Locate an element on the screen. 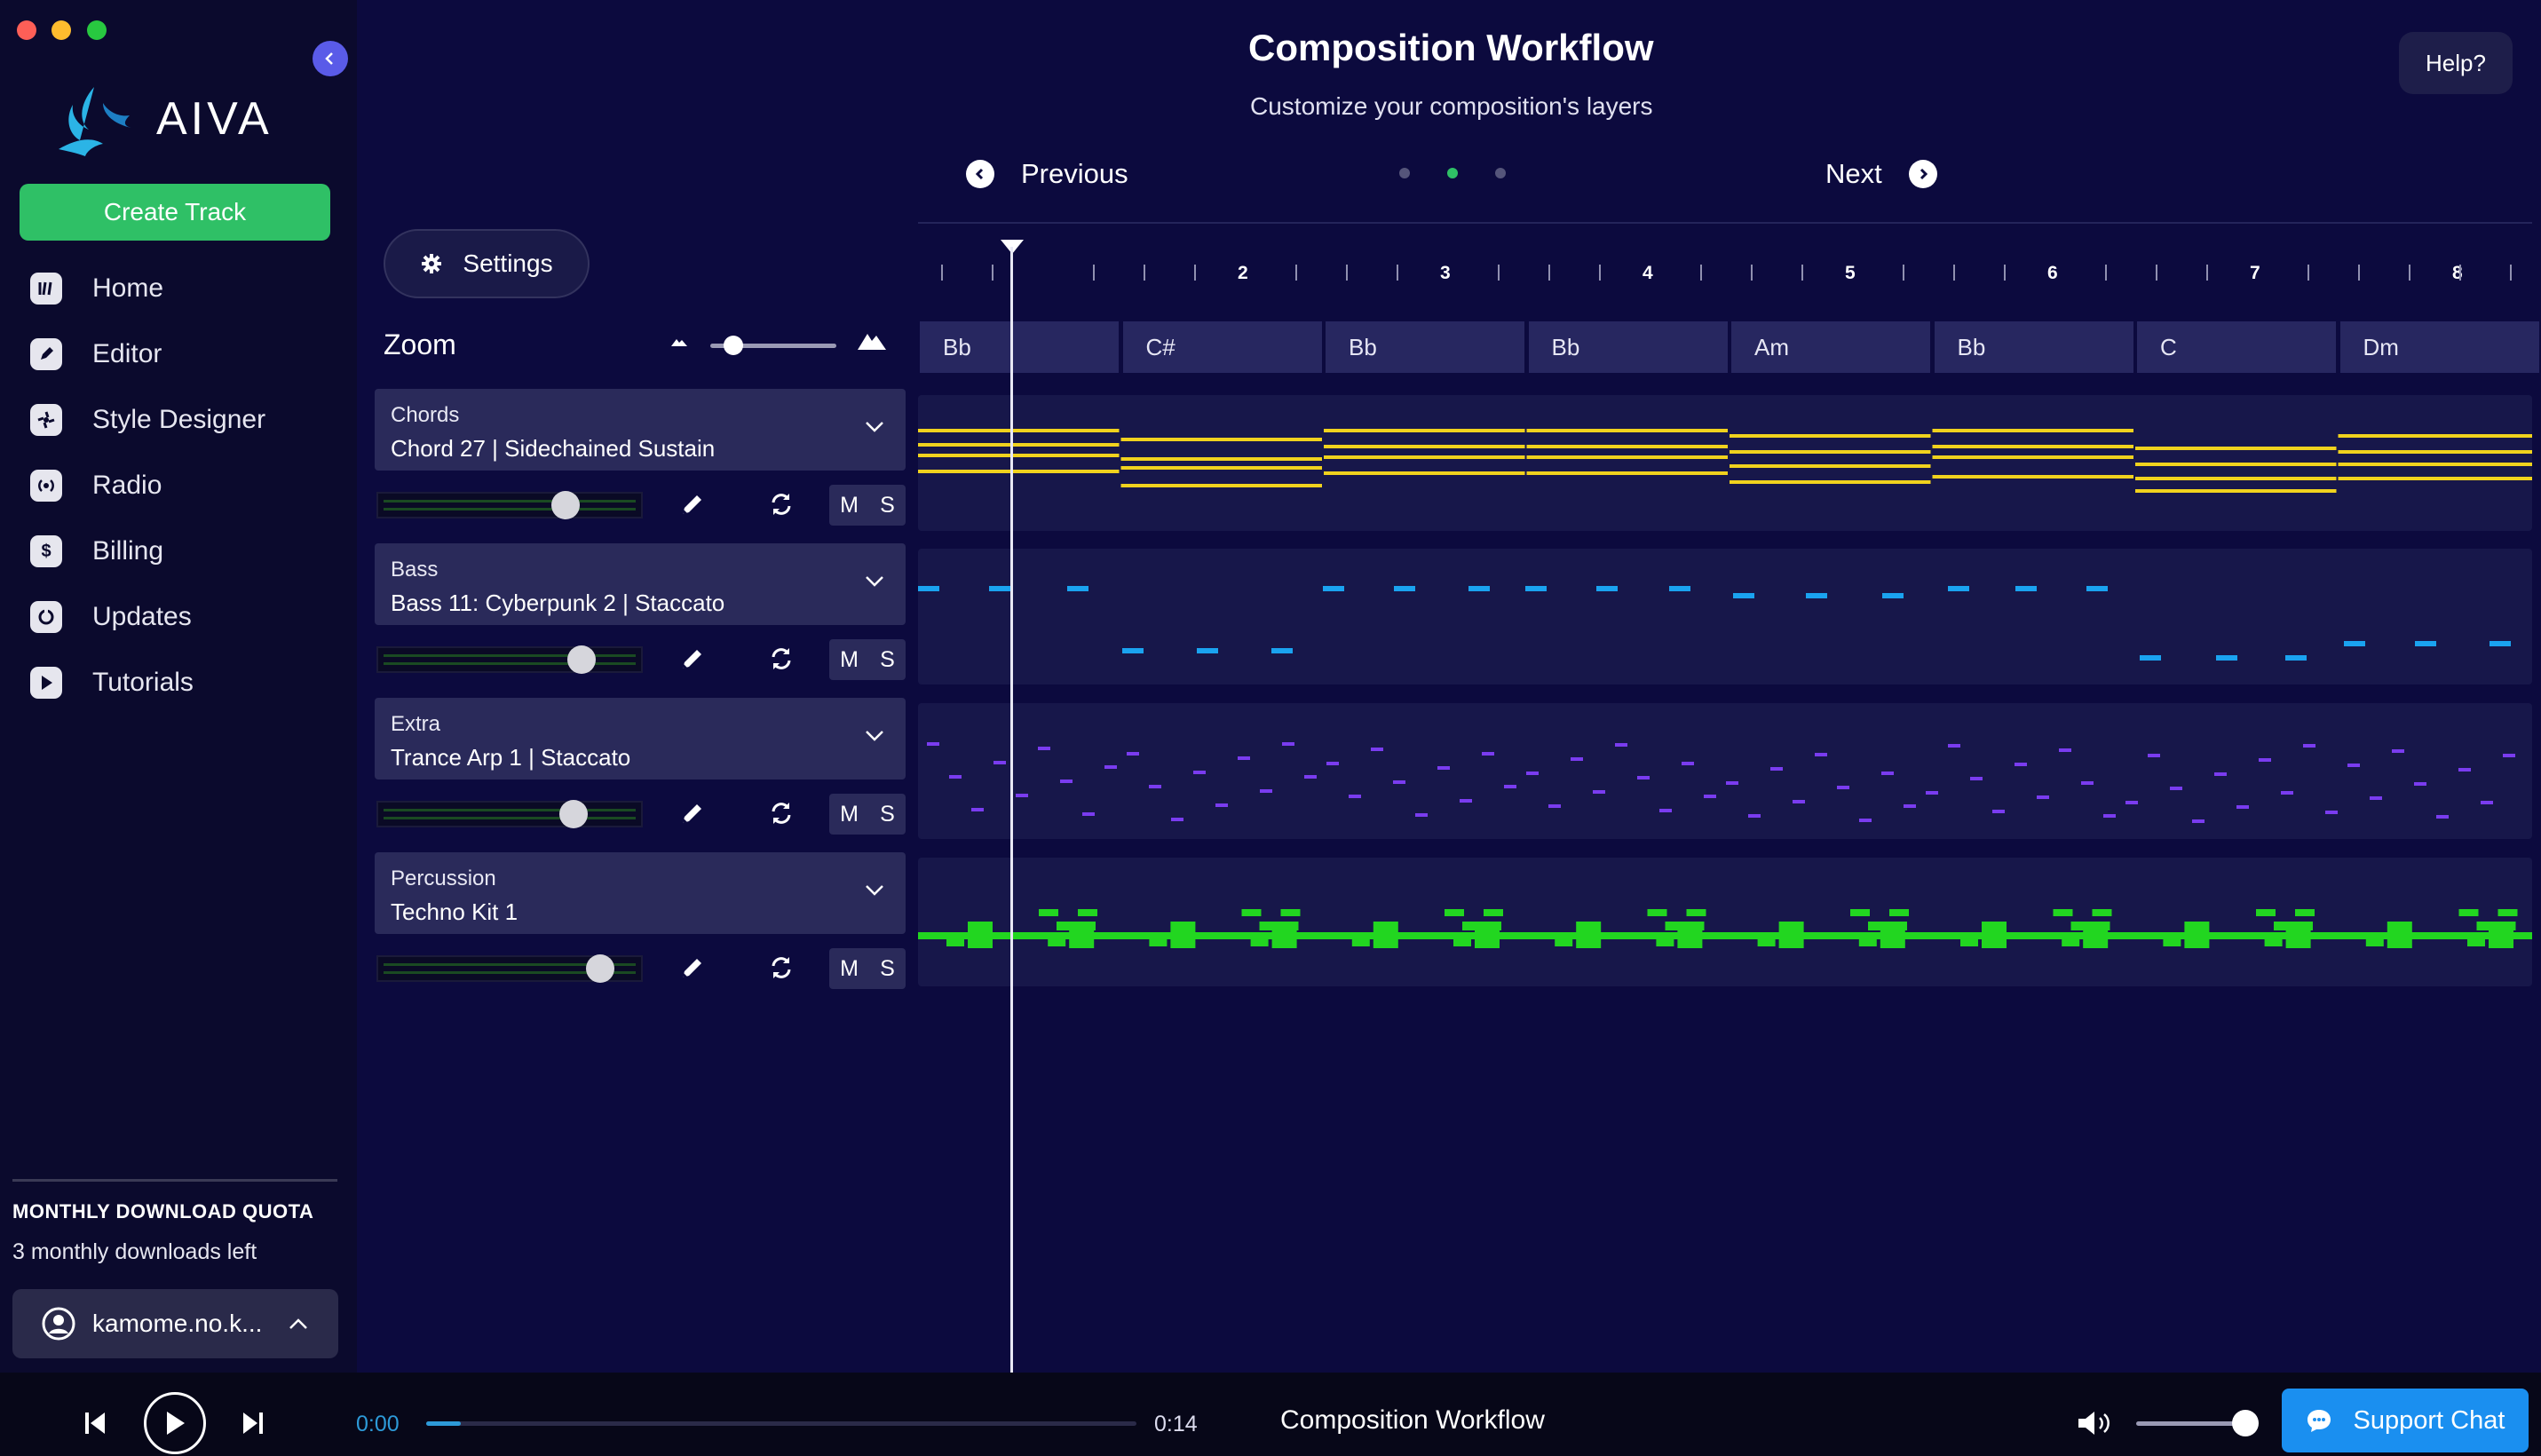 This screenshot has width=2541, height=1456. skip-back-button is located at coordinates (95, 1423).